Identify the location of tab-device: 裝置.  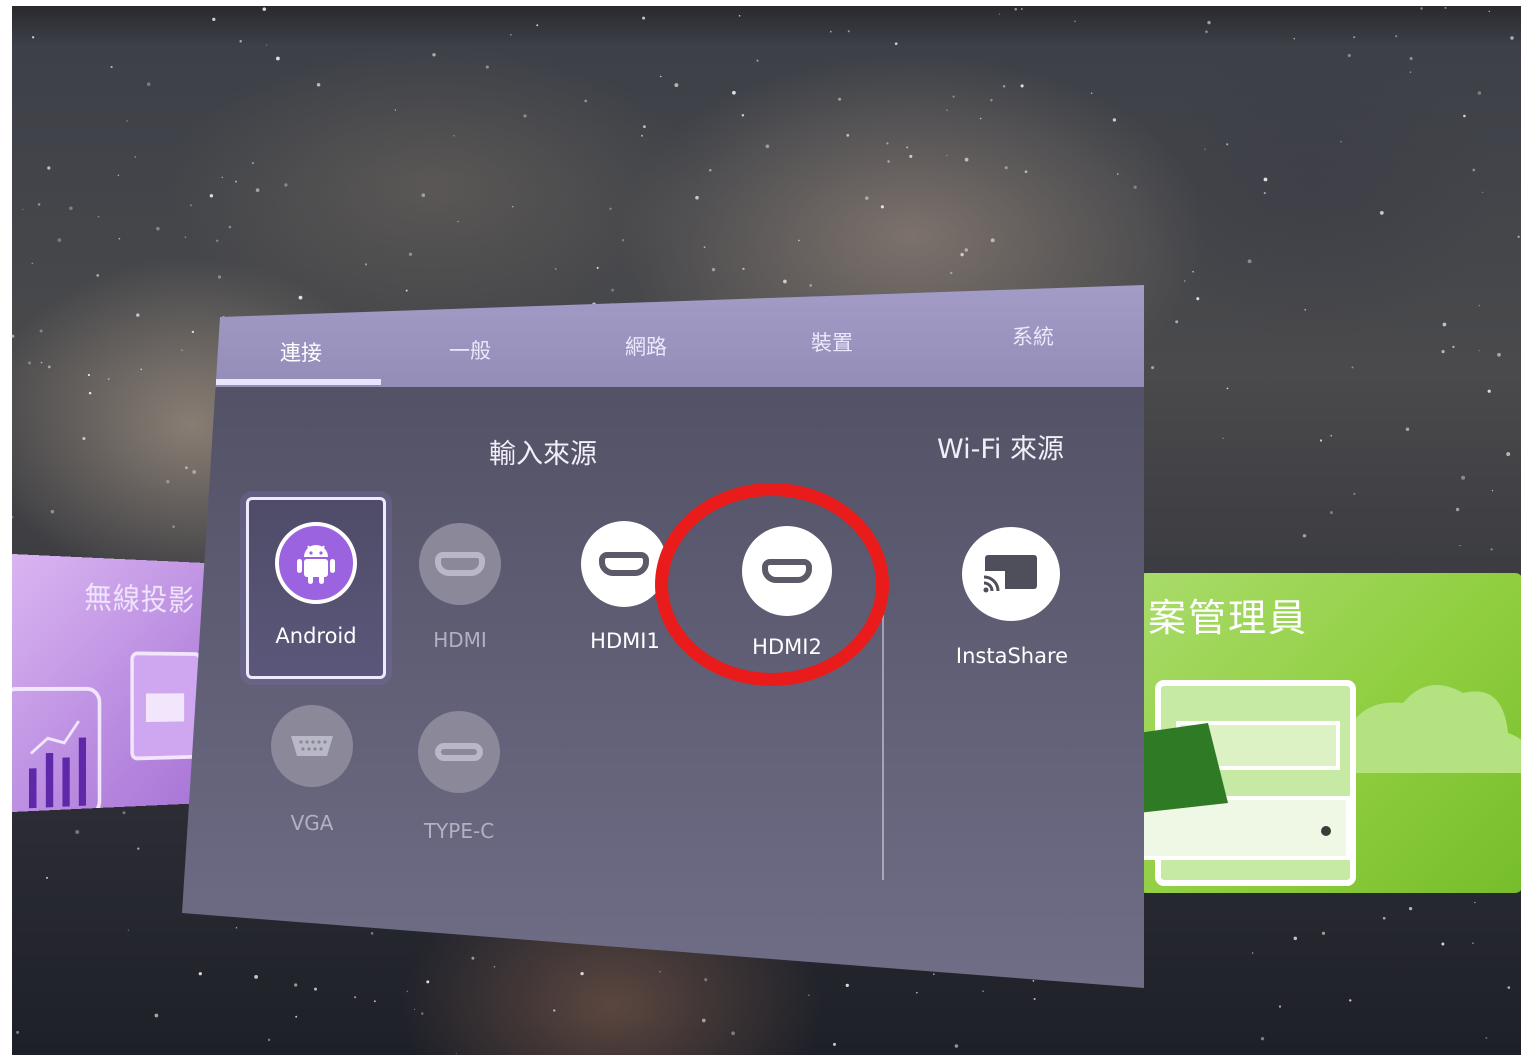
(832, 342).